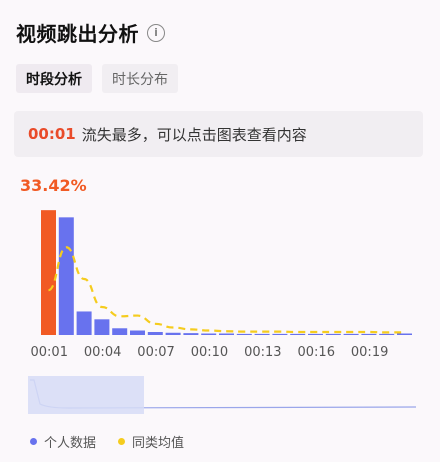 Image resolution: width=440 pixels, height=462 pixels. I want to click on info-icon: i, so click(156, 32).